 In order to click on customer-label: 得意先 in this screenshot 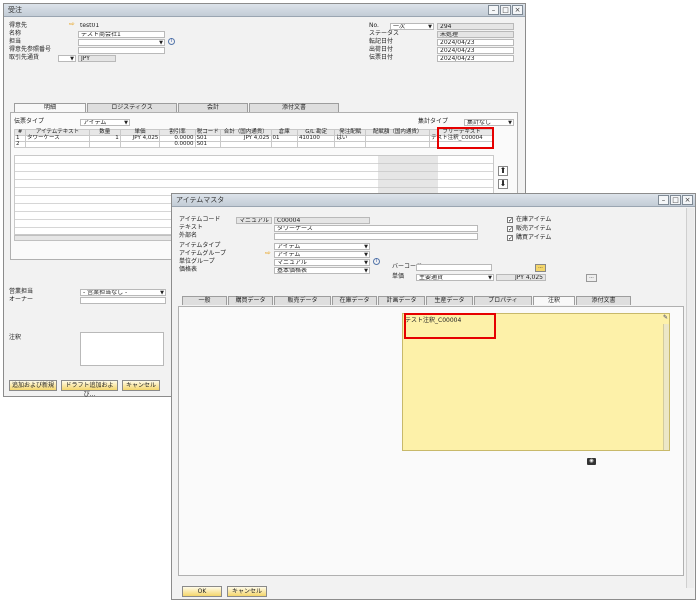, I will do `click(18, 25)`.